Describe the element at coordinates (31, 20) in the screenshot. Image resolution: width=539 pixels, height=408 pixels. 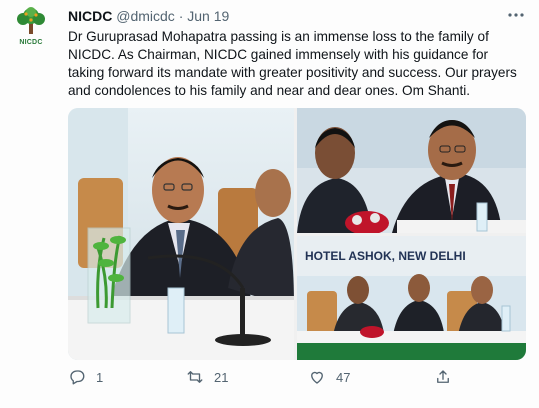
I see `tree-logo-icon` at that location.